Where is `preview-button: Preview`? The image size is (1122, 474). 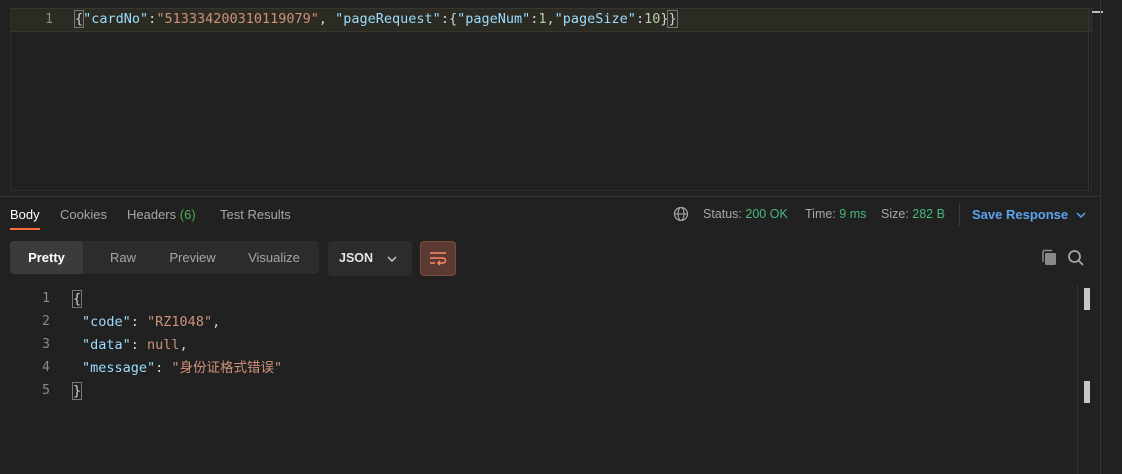
preview-button: Preview is located at coordinates (192, 257).